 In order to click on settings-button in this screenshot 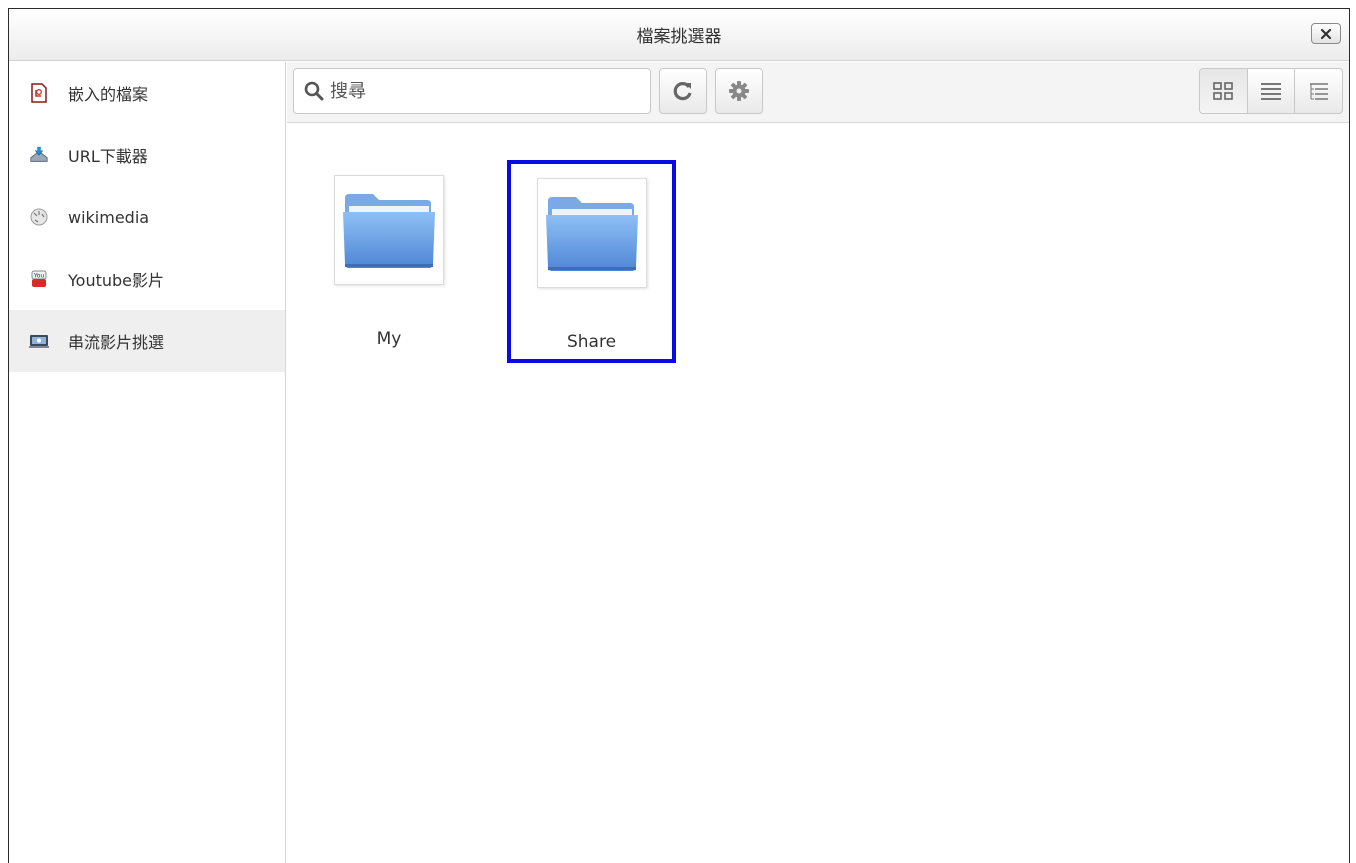, I will do `click(739, 91)`.